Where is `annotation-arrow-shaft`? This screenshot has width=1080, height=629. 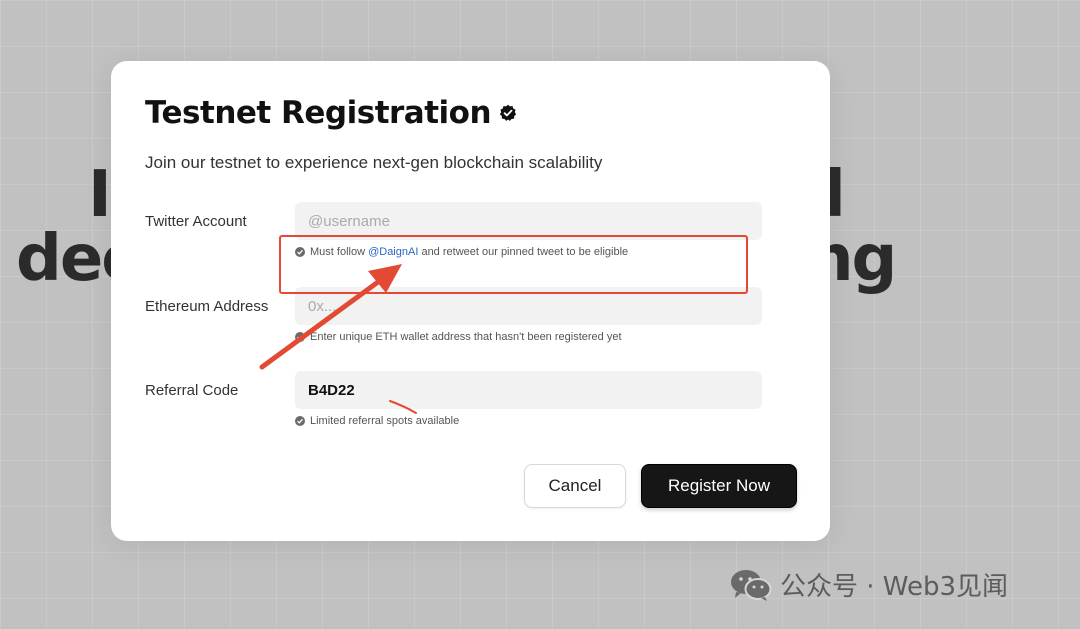
annotation-arrow-shaft is located at coordinates (320, 324).